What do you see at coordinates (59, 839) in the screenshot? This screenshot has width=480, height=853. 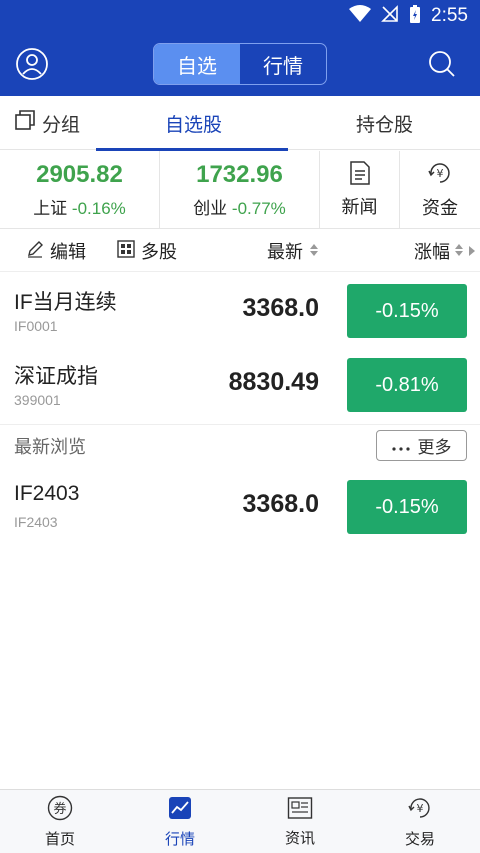 I see `nav-home-label: 首页` at bounding box center [59, 839].